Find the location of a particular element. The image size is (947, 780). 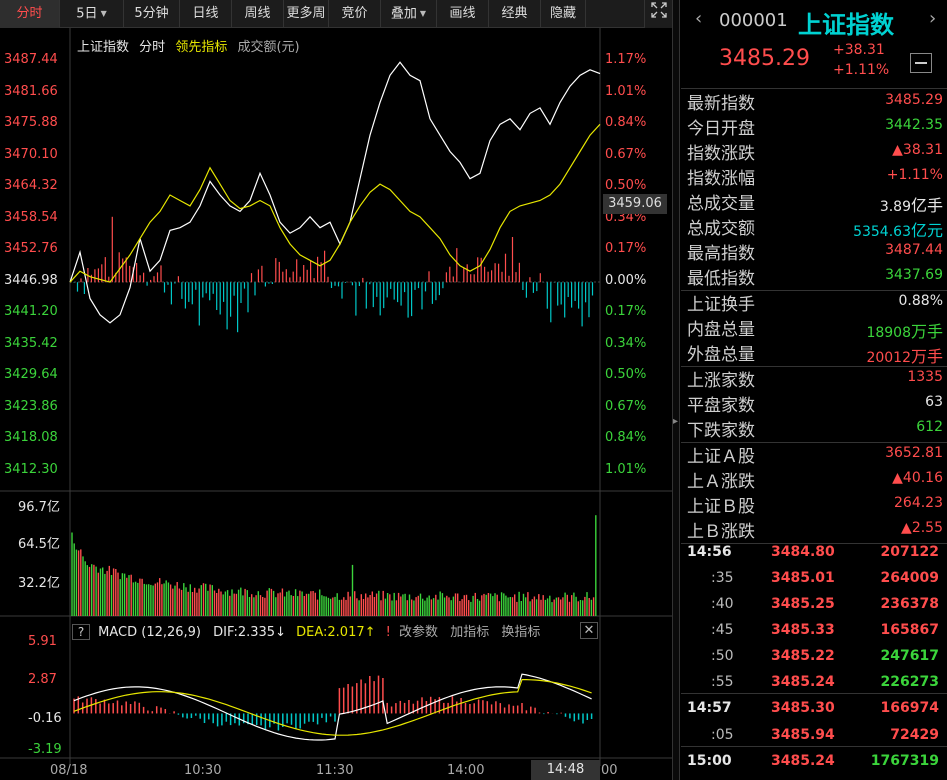

quote-field-label: 上Ａ涨跌 is located at coordinates (721, 482).